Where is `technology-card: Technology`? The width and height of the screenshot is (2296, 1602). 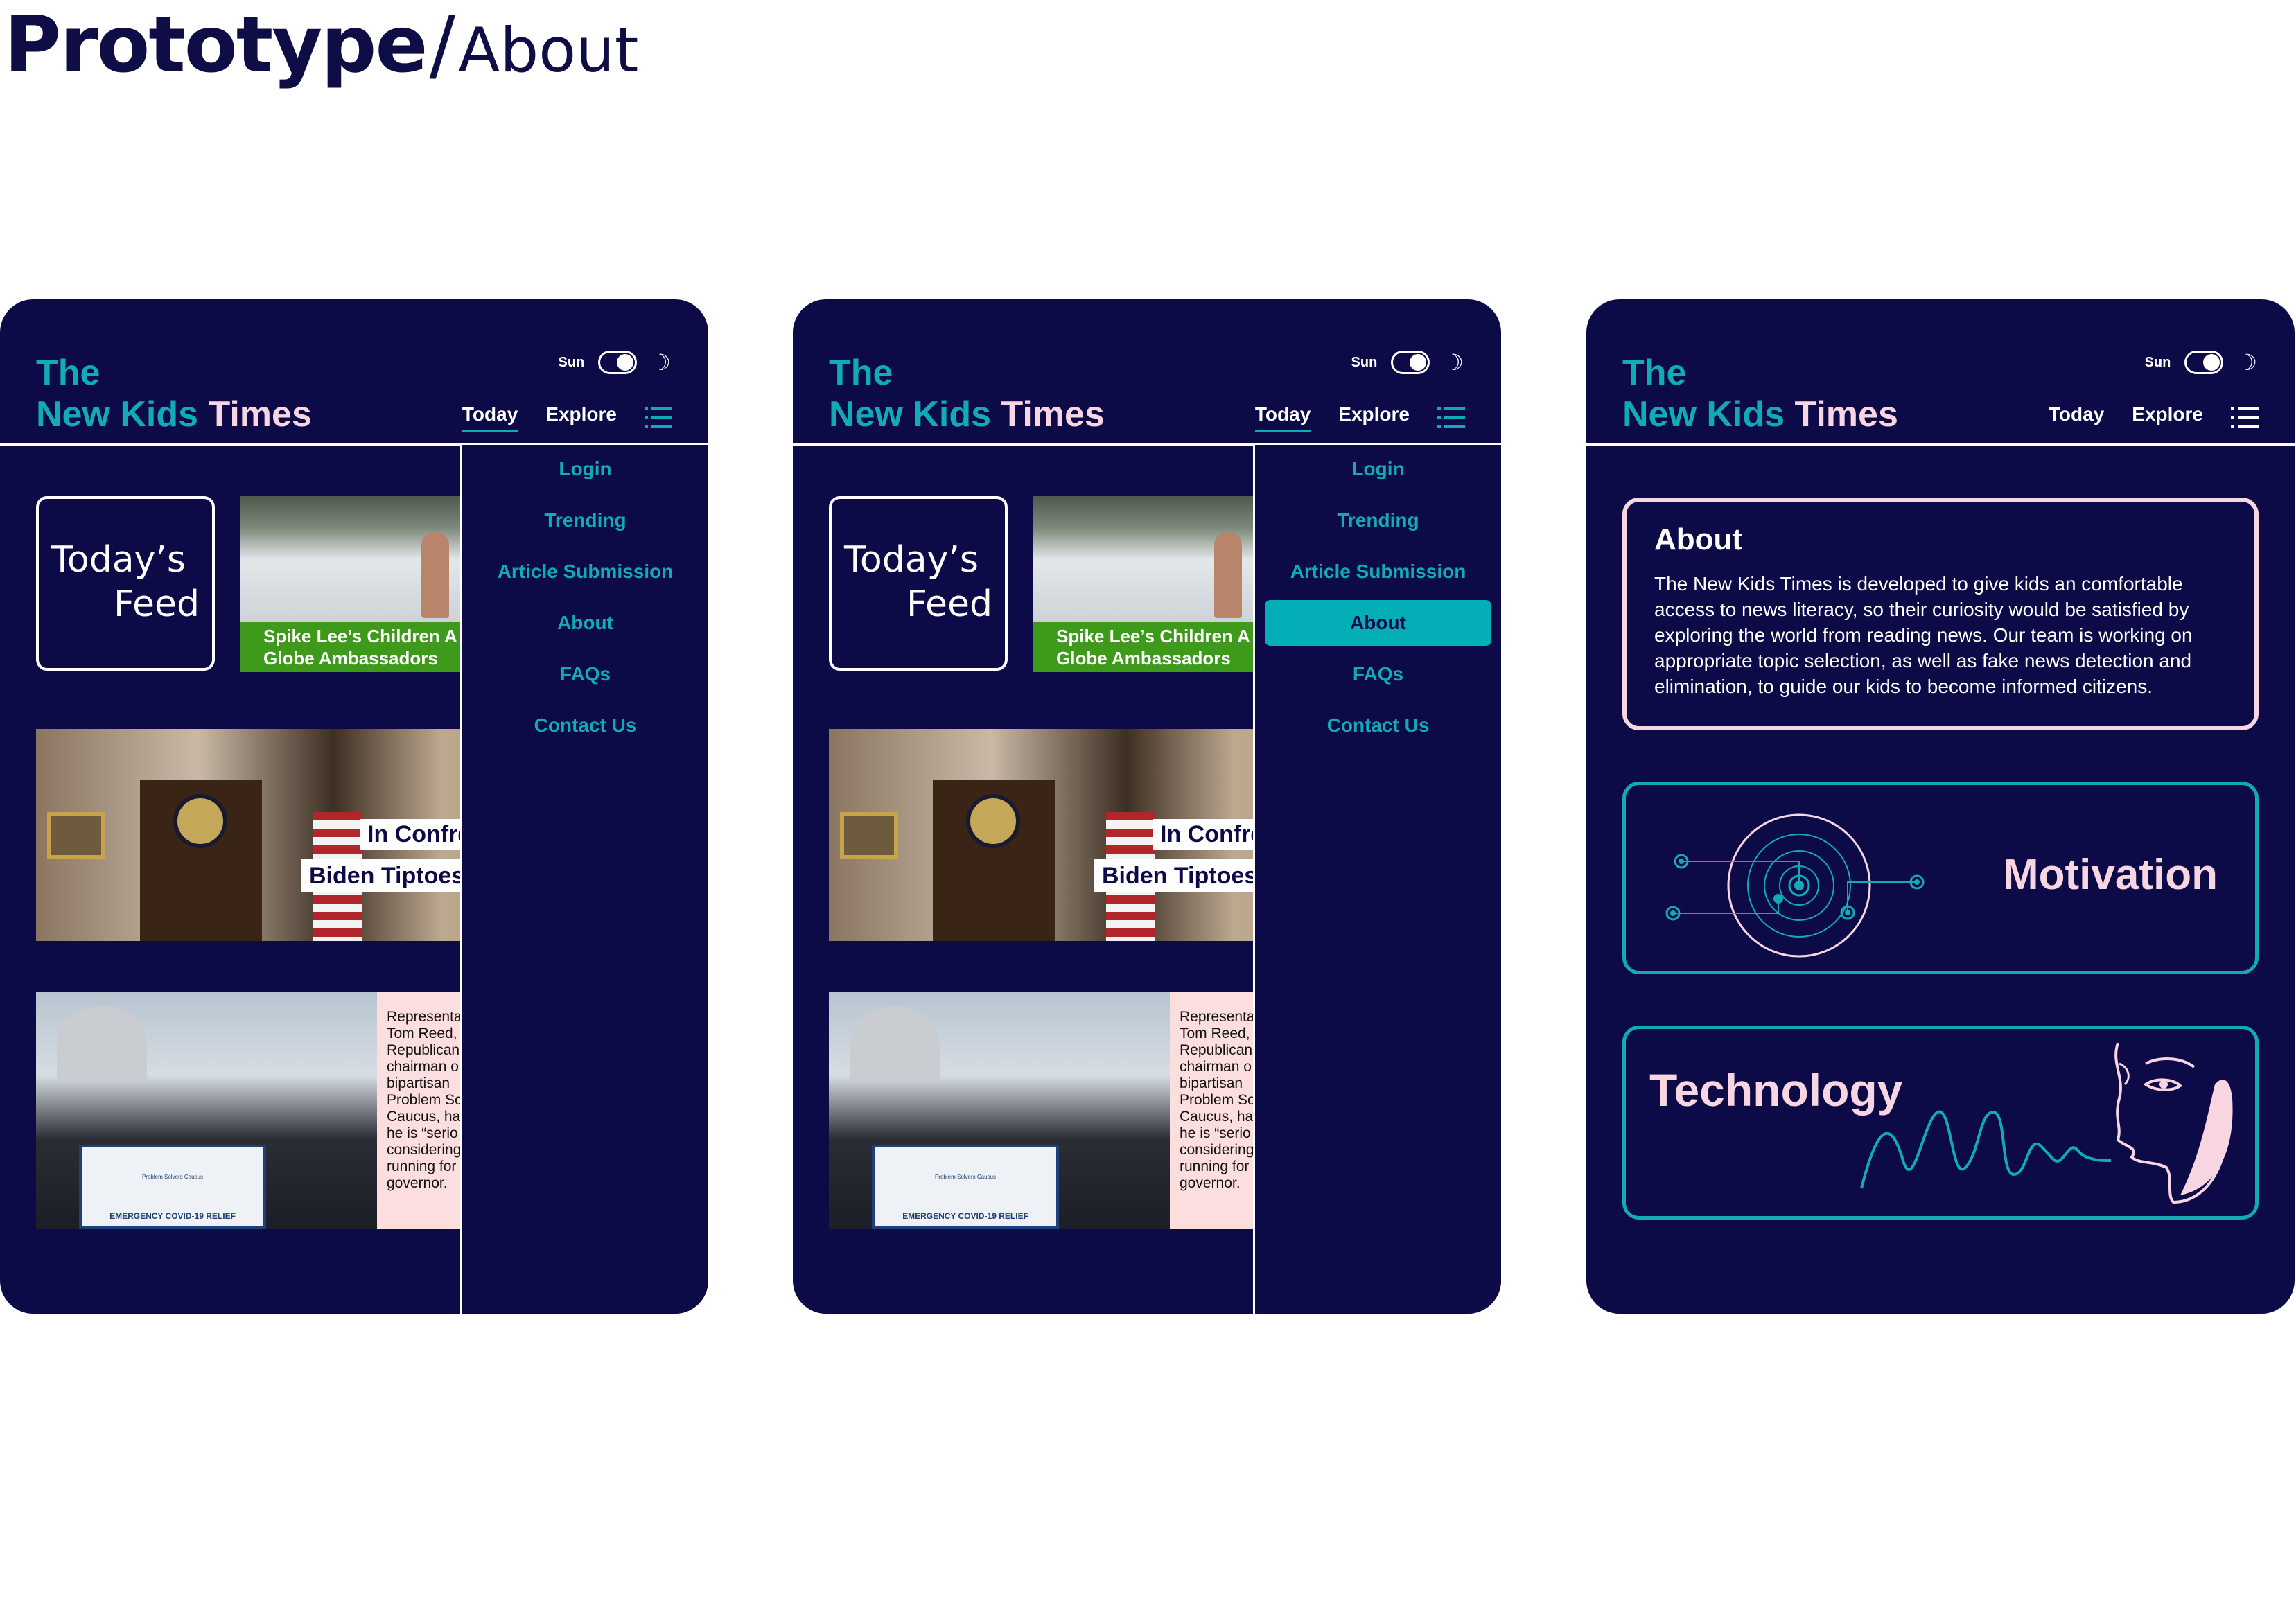 technology-card: Technology is located at coordinates (1940, 1123).